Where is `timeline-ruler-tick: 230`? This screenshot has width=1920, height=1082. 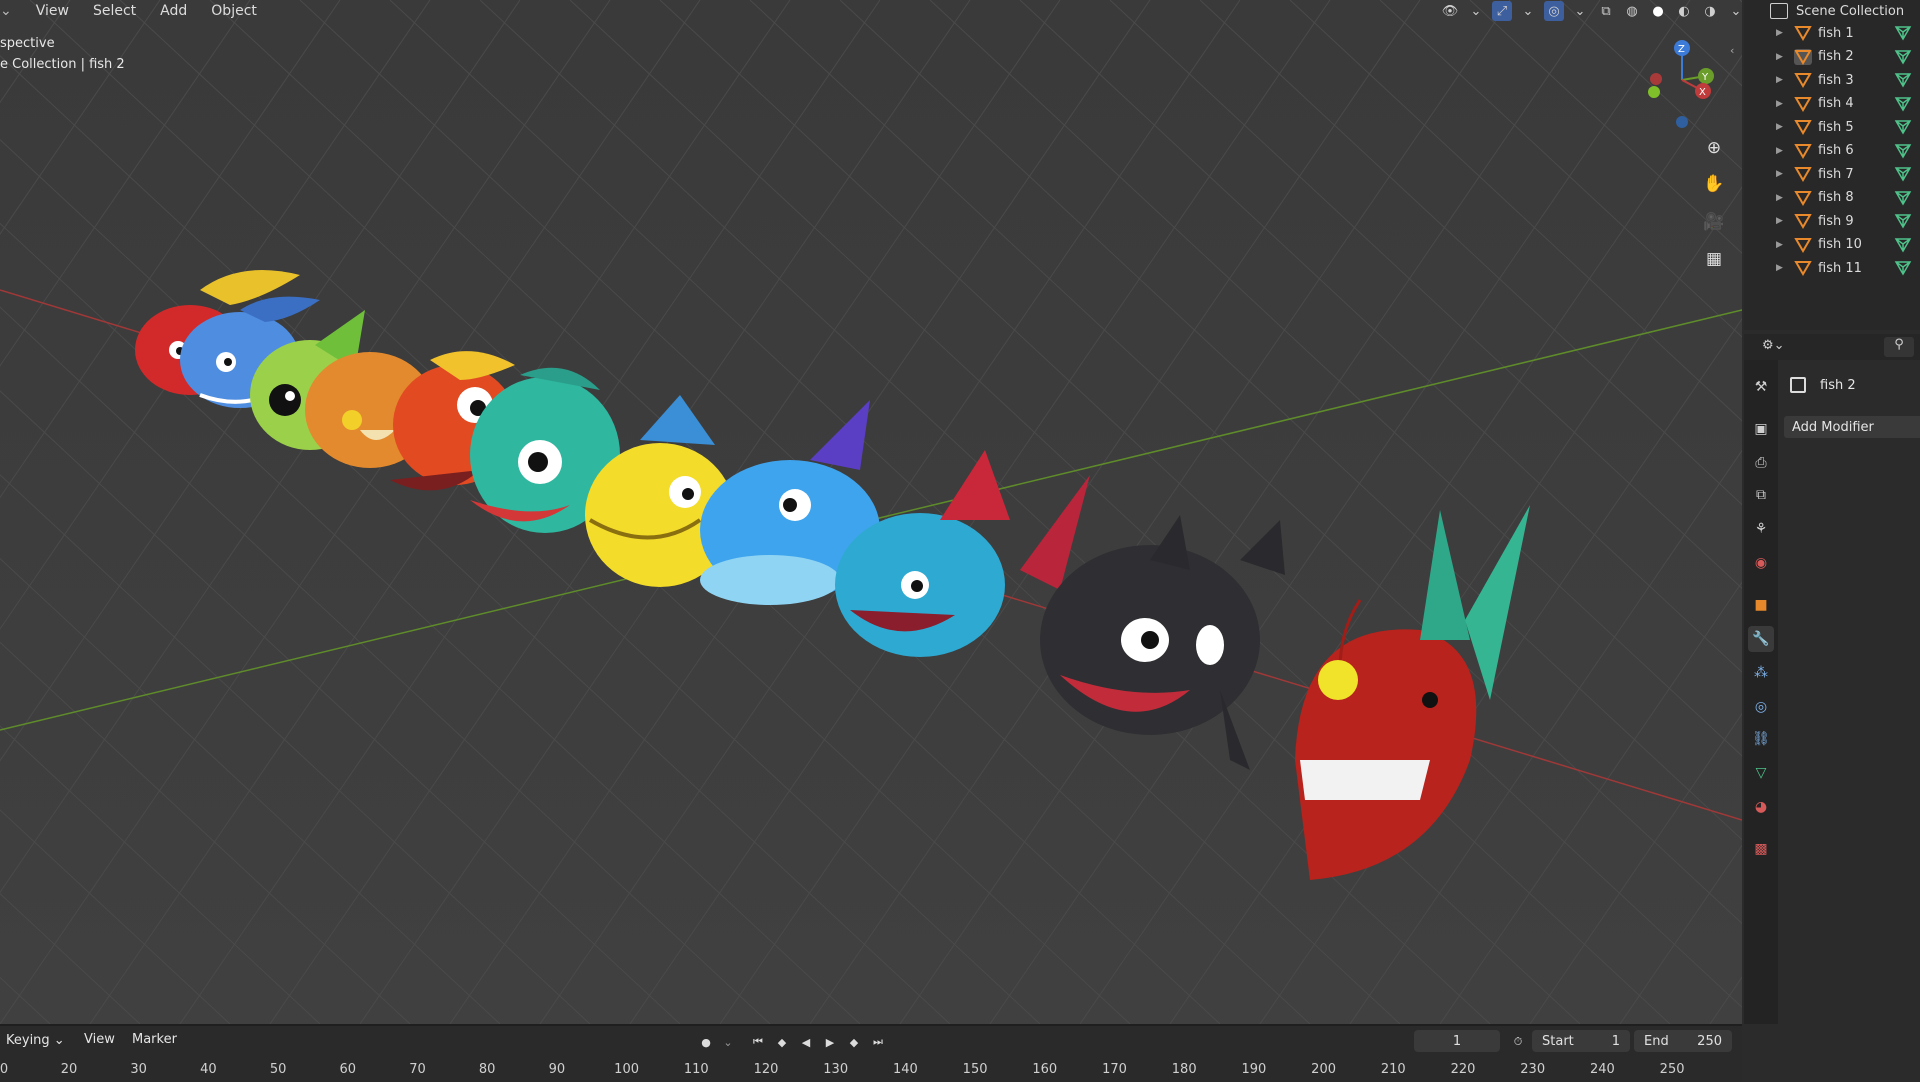 timeline-ruler-tick: 230 is located at coordinates (1533, 1069).